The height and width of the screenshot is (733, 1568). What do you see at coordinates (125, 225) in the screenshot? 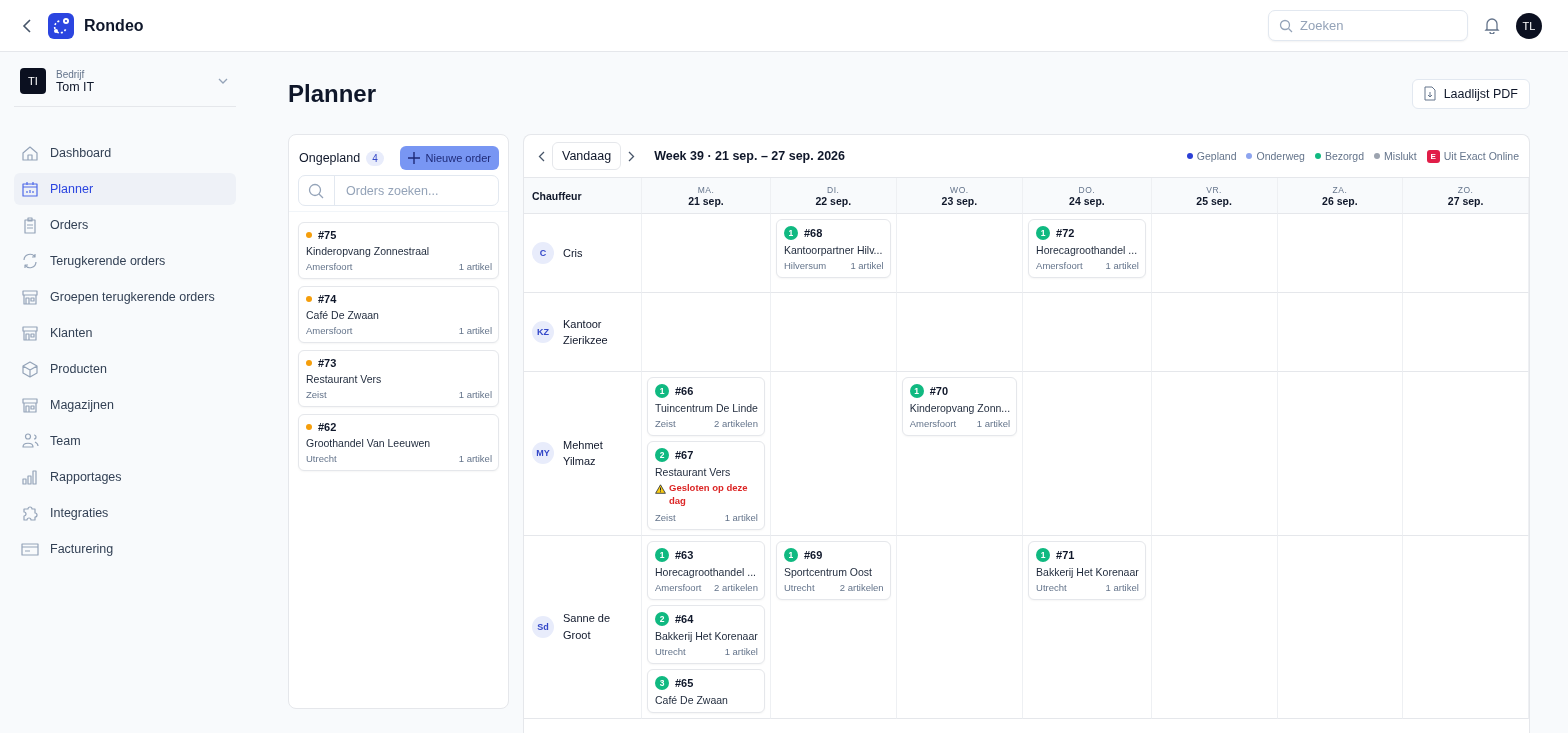
I see `sidebar-item: Orders` at bounding box center [125, 225].